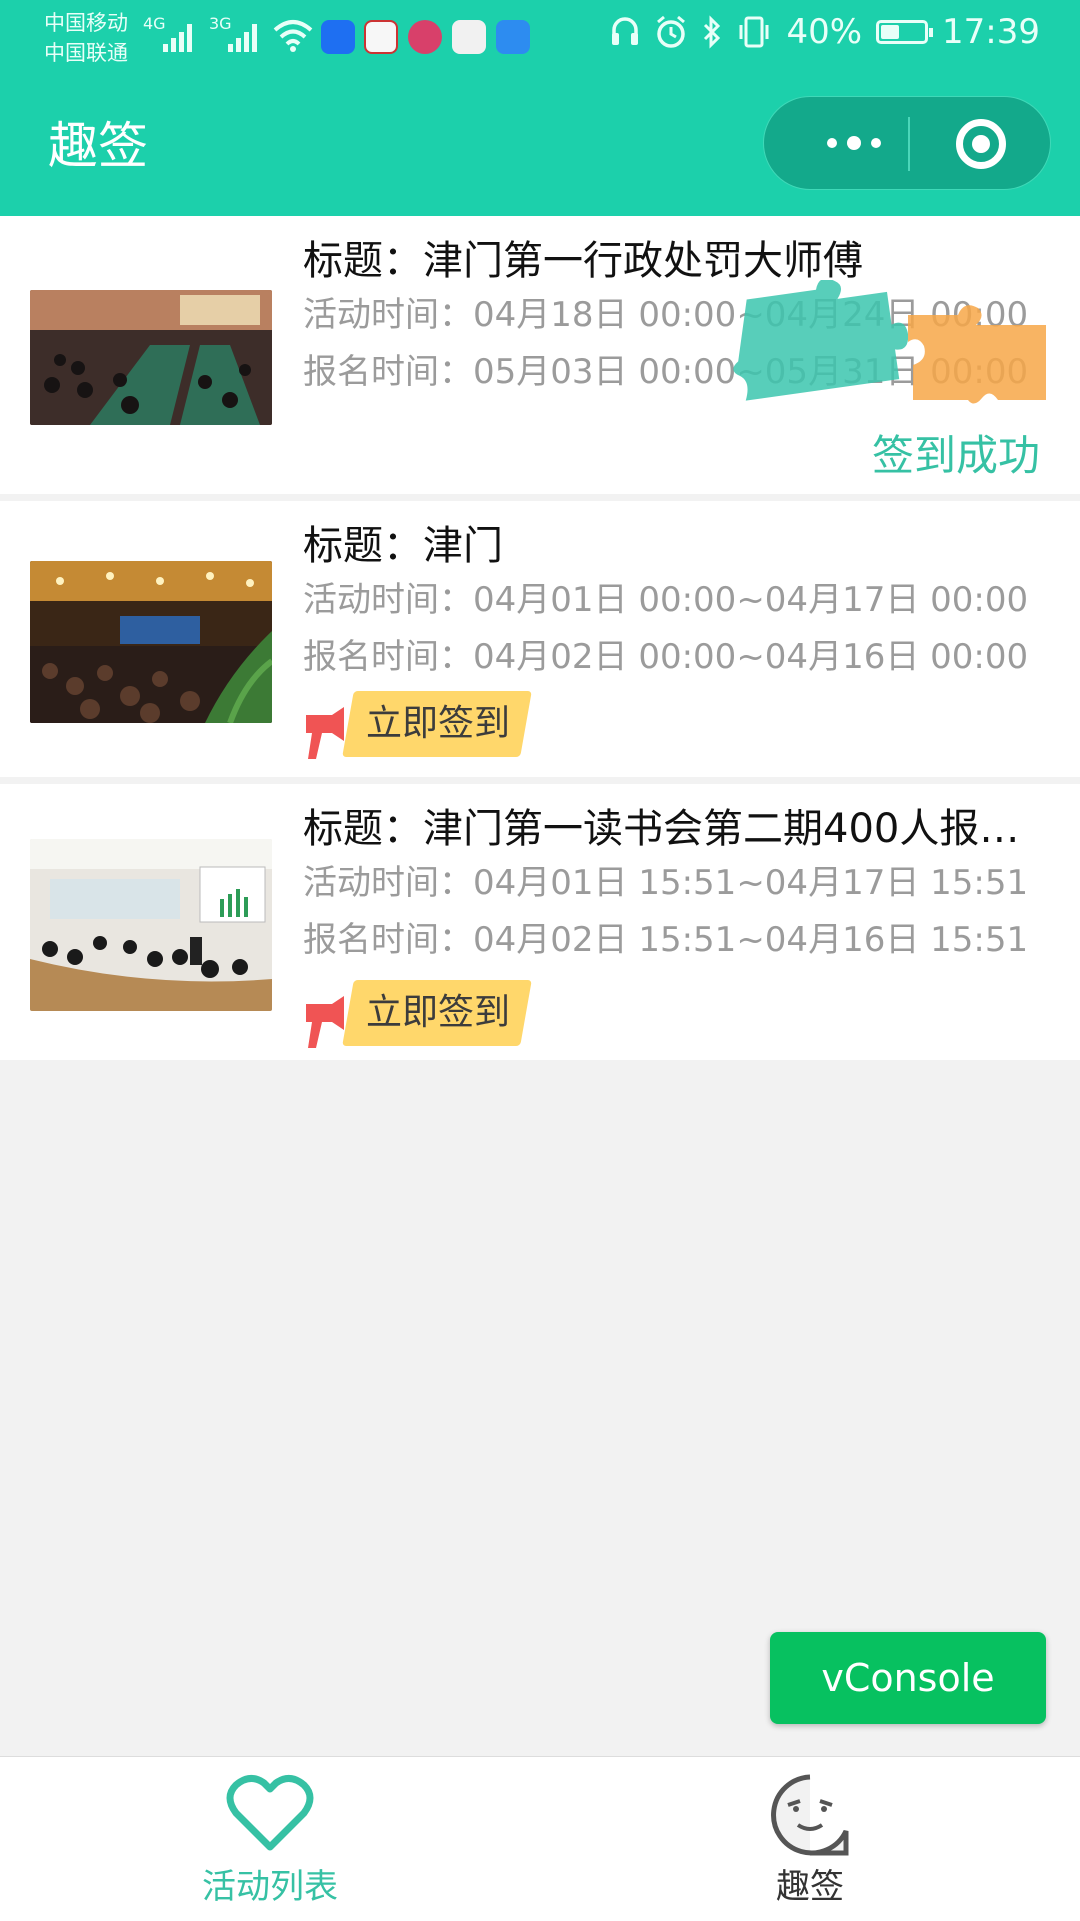 This screenshot has height=1921, width=1080. Describe the element at coordinates (889, 342) in the screenshot. I see `puzzle-stamp-icon` at that location.